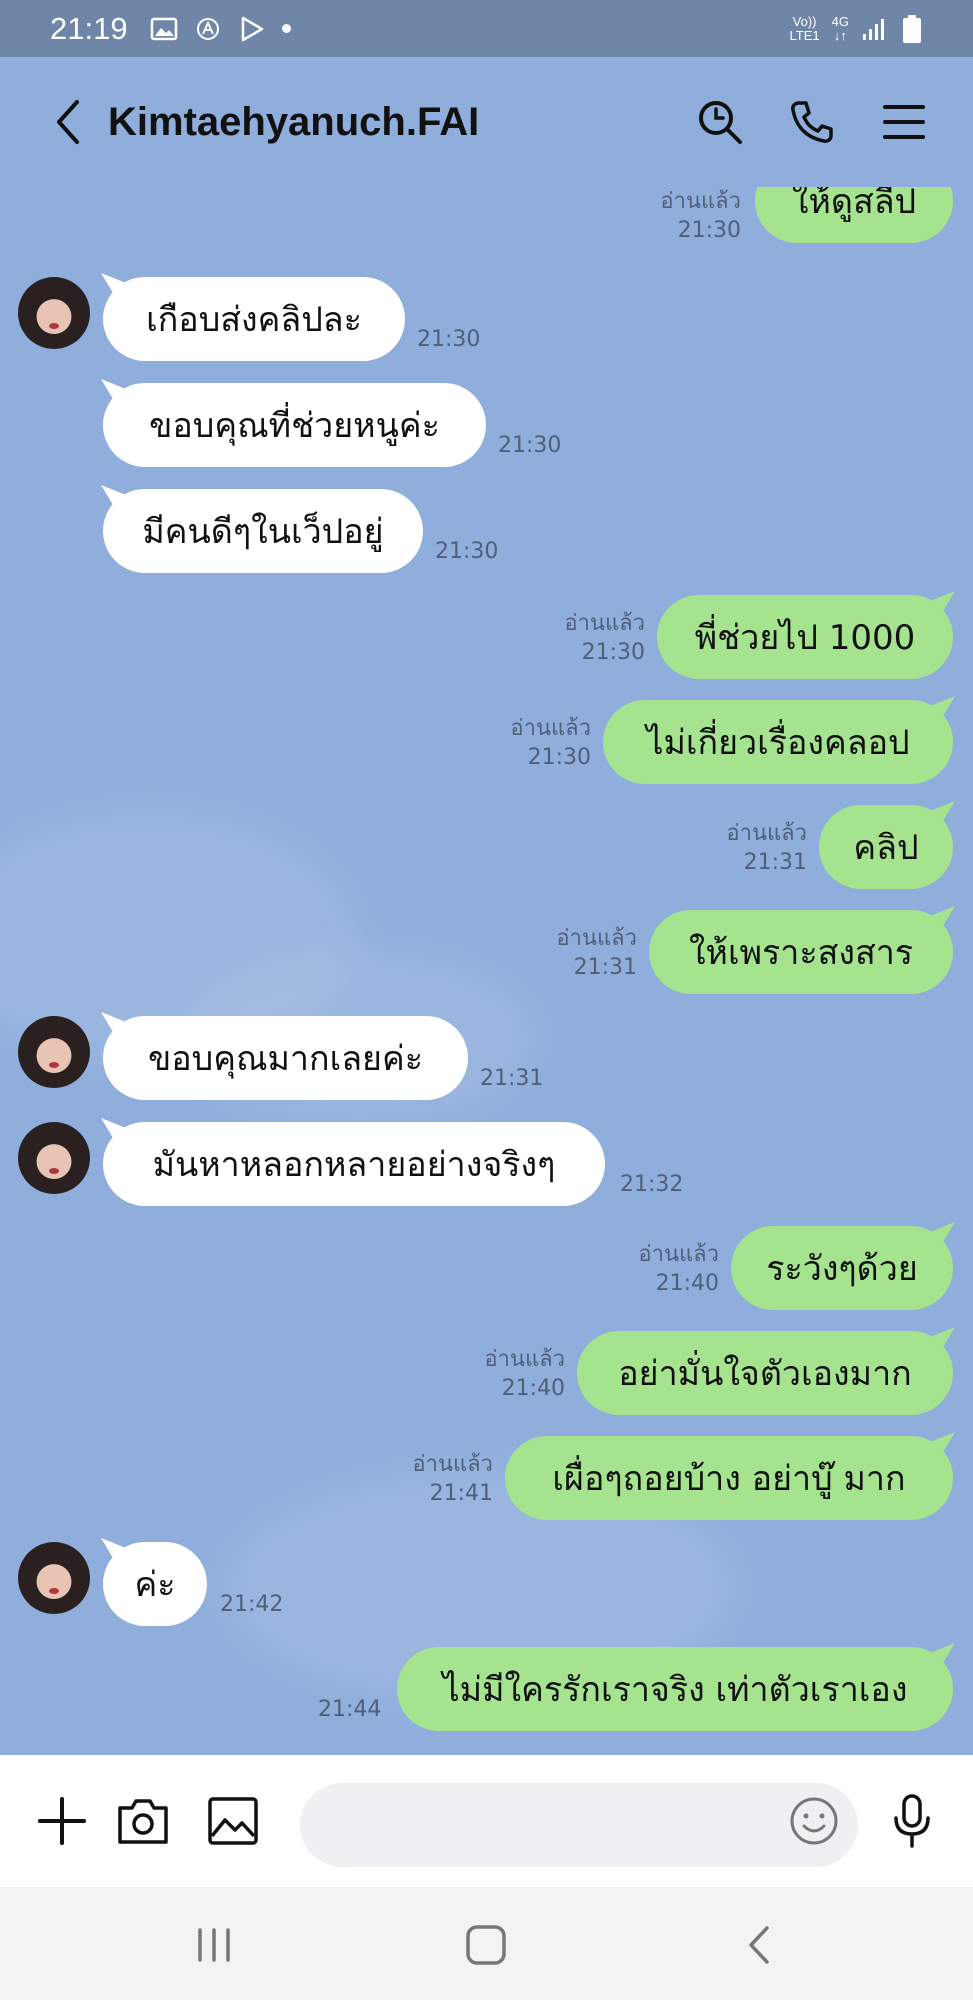 The width and height of the screenshot is (973, 2000). I want to click on recent-apps-icon, so click(214, 1945).